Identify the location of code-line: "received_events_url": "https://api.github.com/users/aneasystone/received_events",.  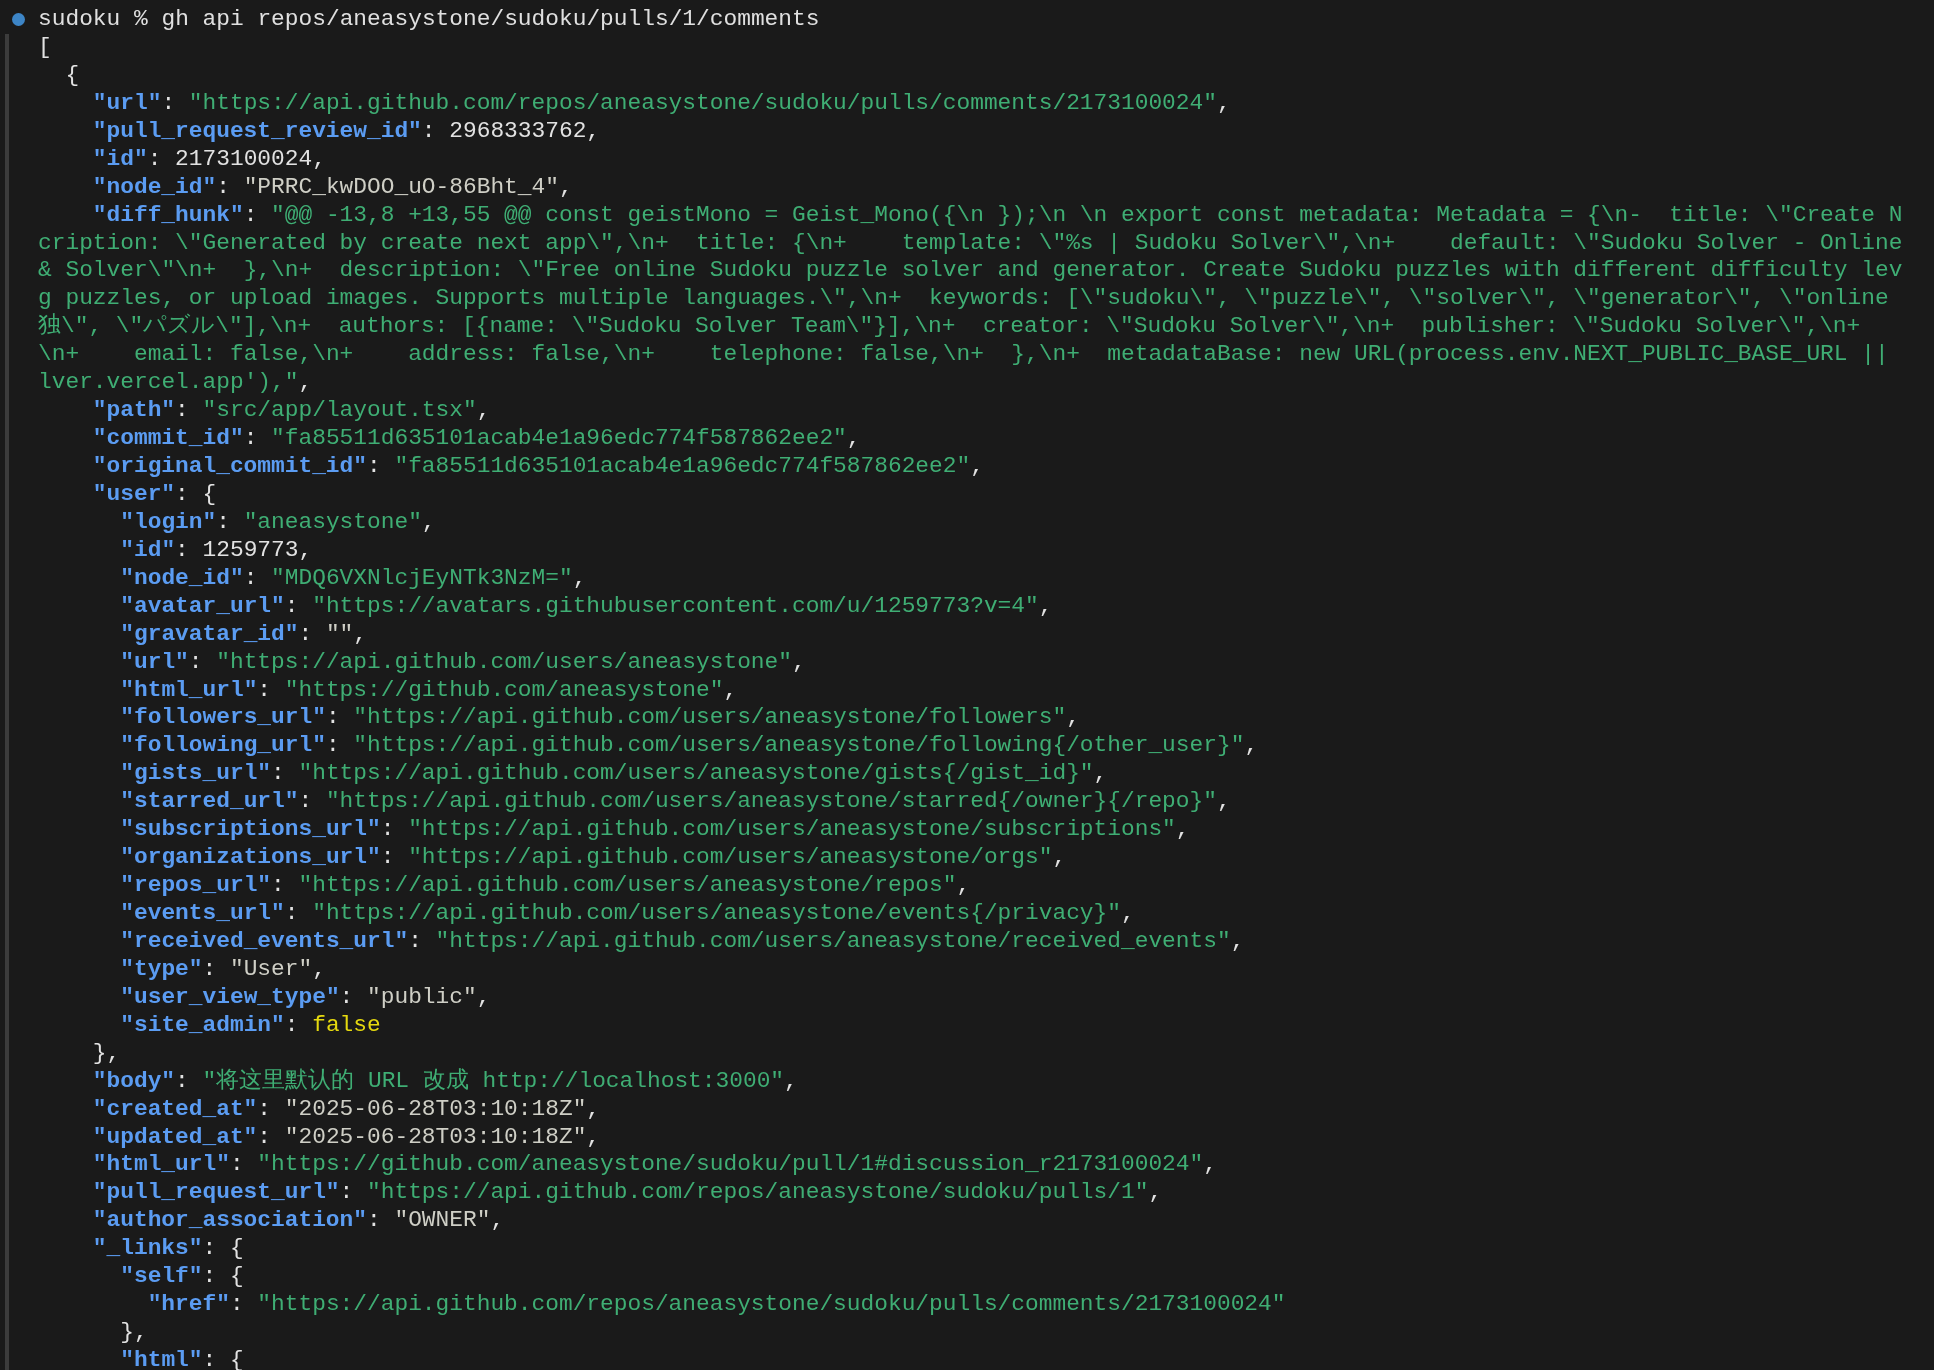
(682, 941).